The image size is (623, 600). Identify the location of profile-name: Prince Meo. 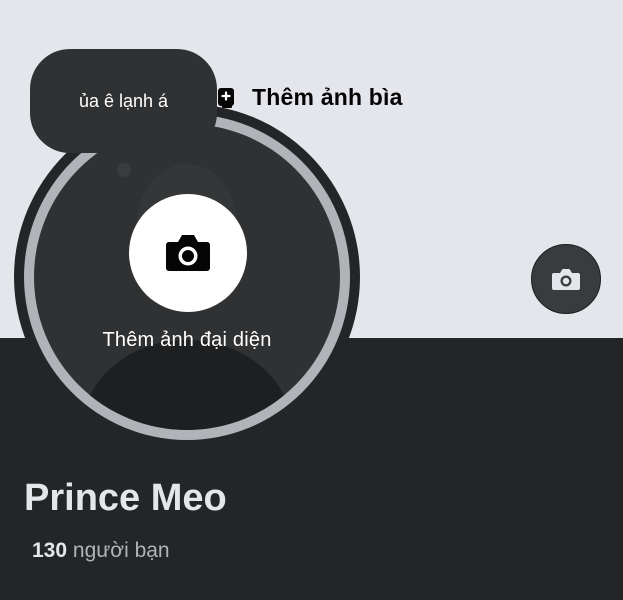
(125, 498).